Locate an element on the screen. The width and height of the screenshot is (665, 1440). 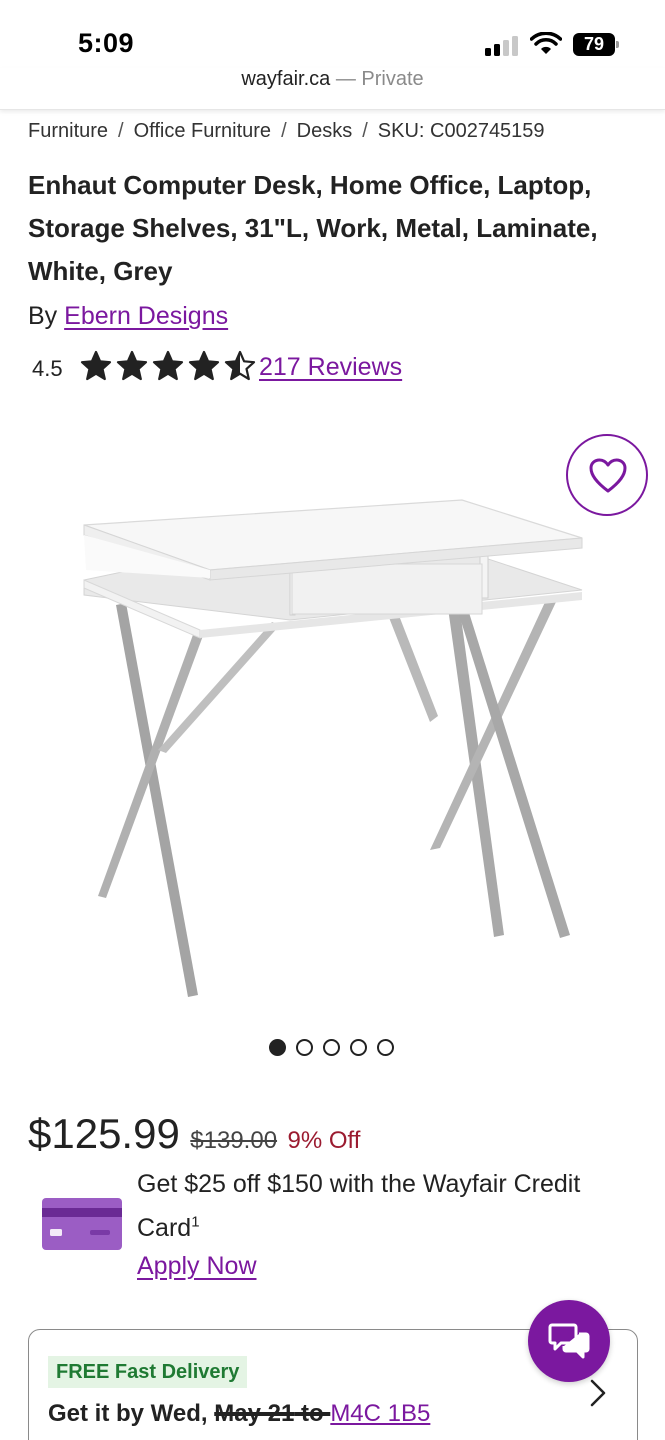
status-time: 5:09 is located at coordinates (106, 43).